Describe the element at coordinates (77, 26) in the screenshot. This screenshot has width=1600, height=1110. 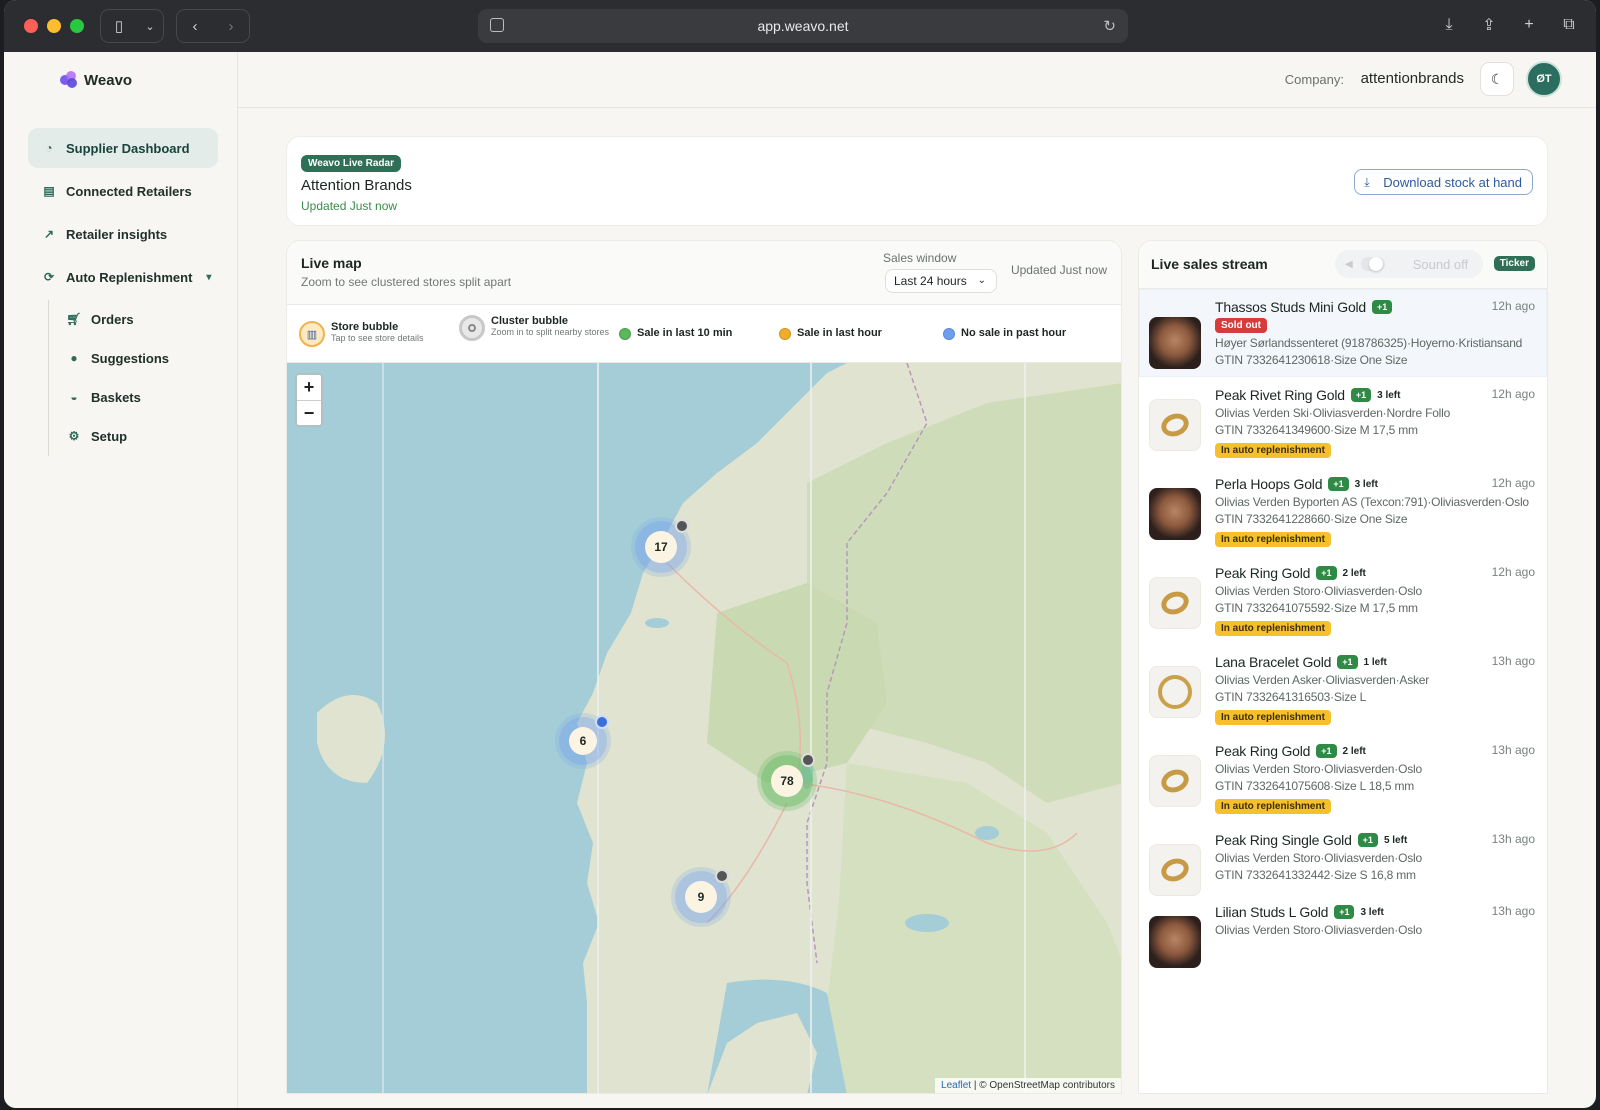
I see `maximize-window-button` at that location.